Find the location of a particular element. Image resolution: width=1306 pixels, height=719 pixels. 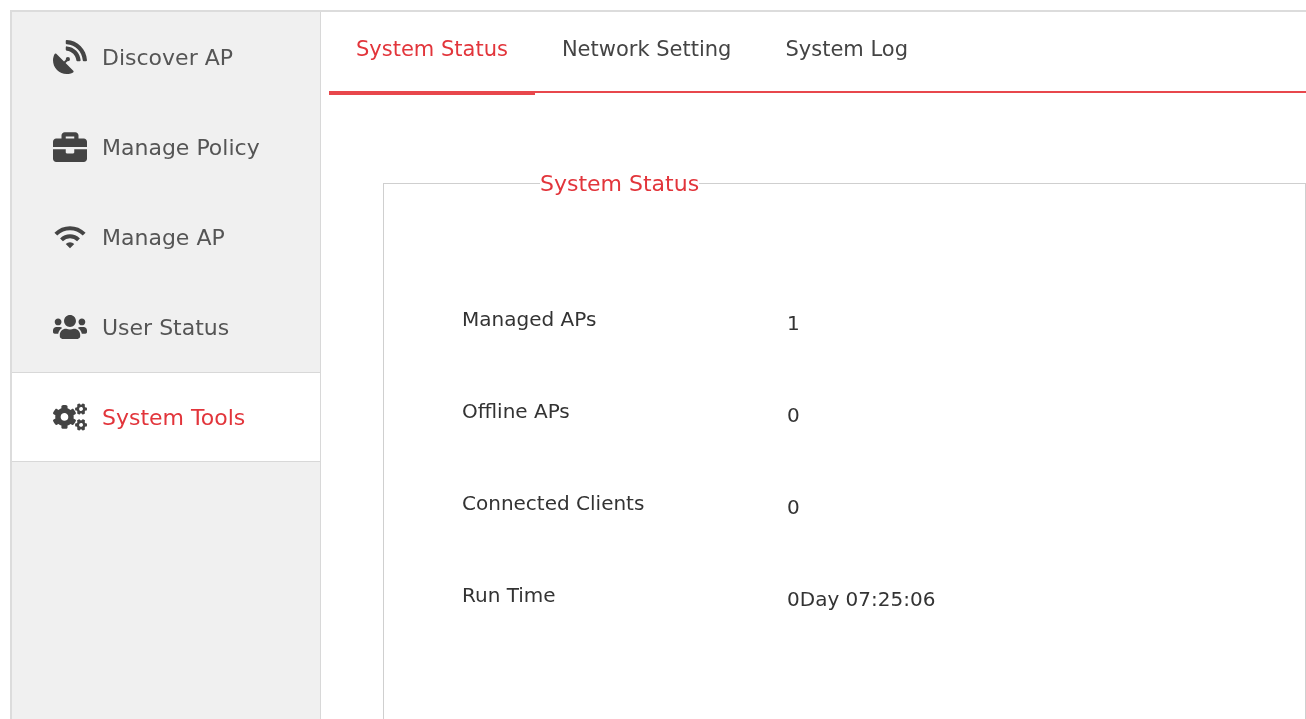

field-value: 1 is located at coordinates (794, 323).